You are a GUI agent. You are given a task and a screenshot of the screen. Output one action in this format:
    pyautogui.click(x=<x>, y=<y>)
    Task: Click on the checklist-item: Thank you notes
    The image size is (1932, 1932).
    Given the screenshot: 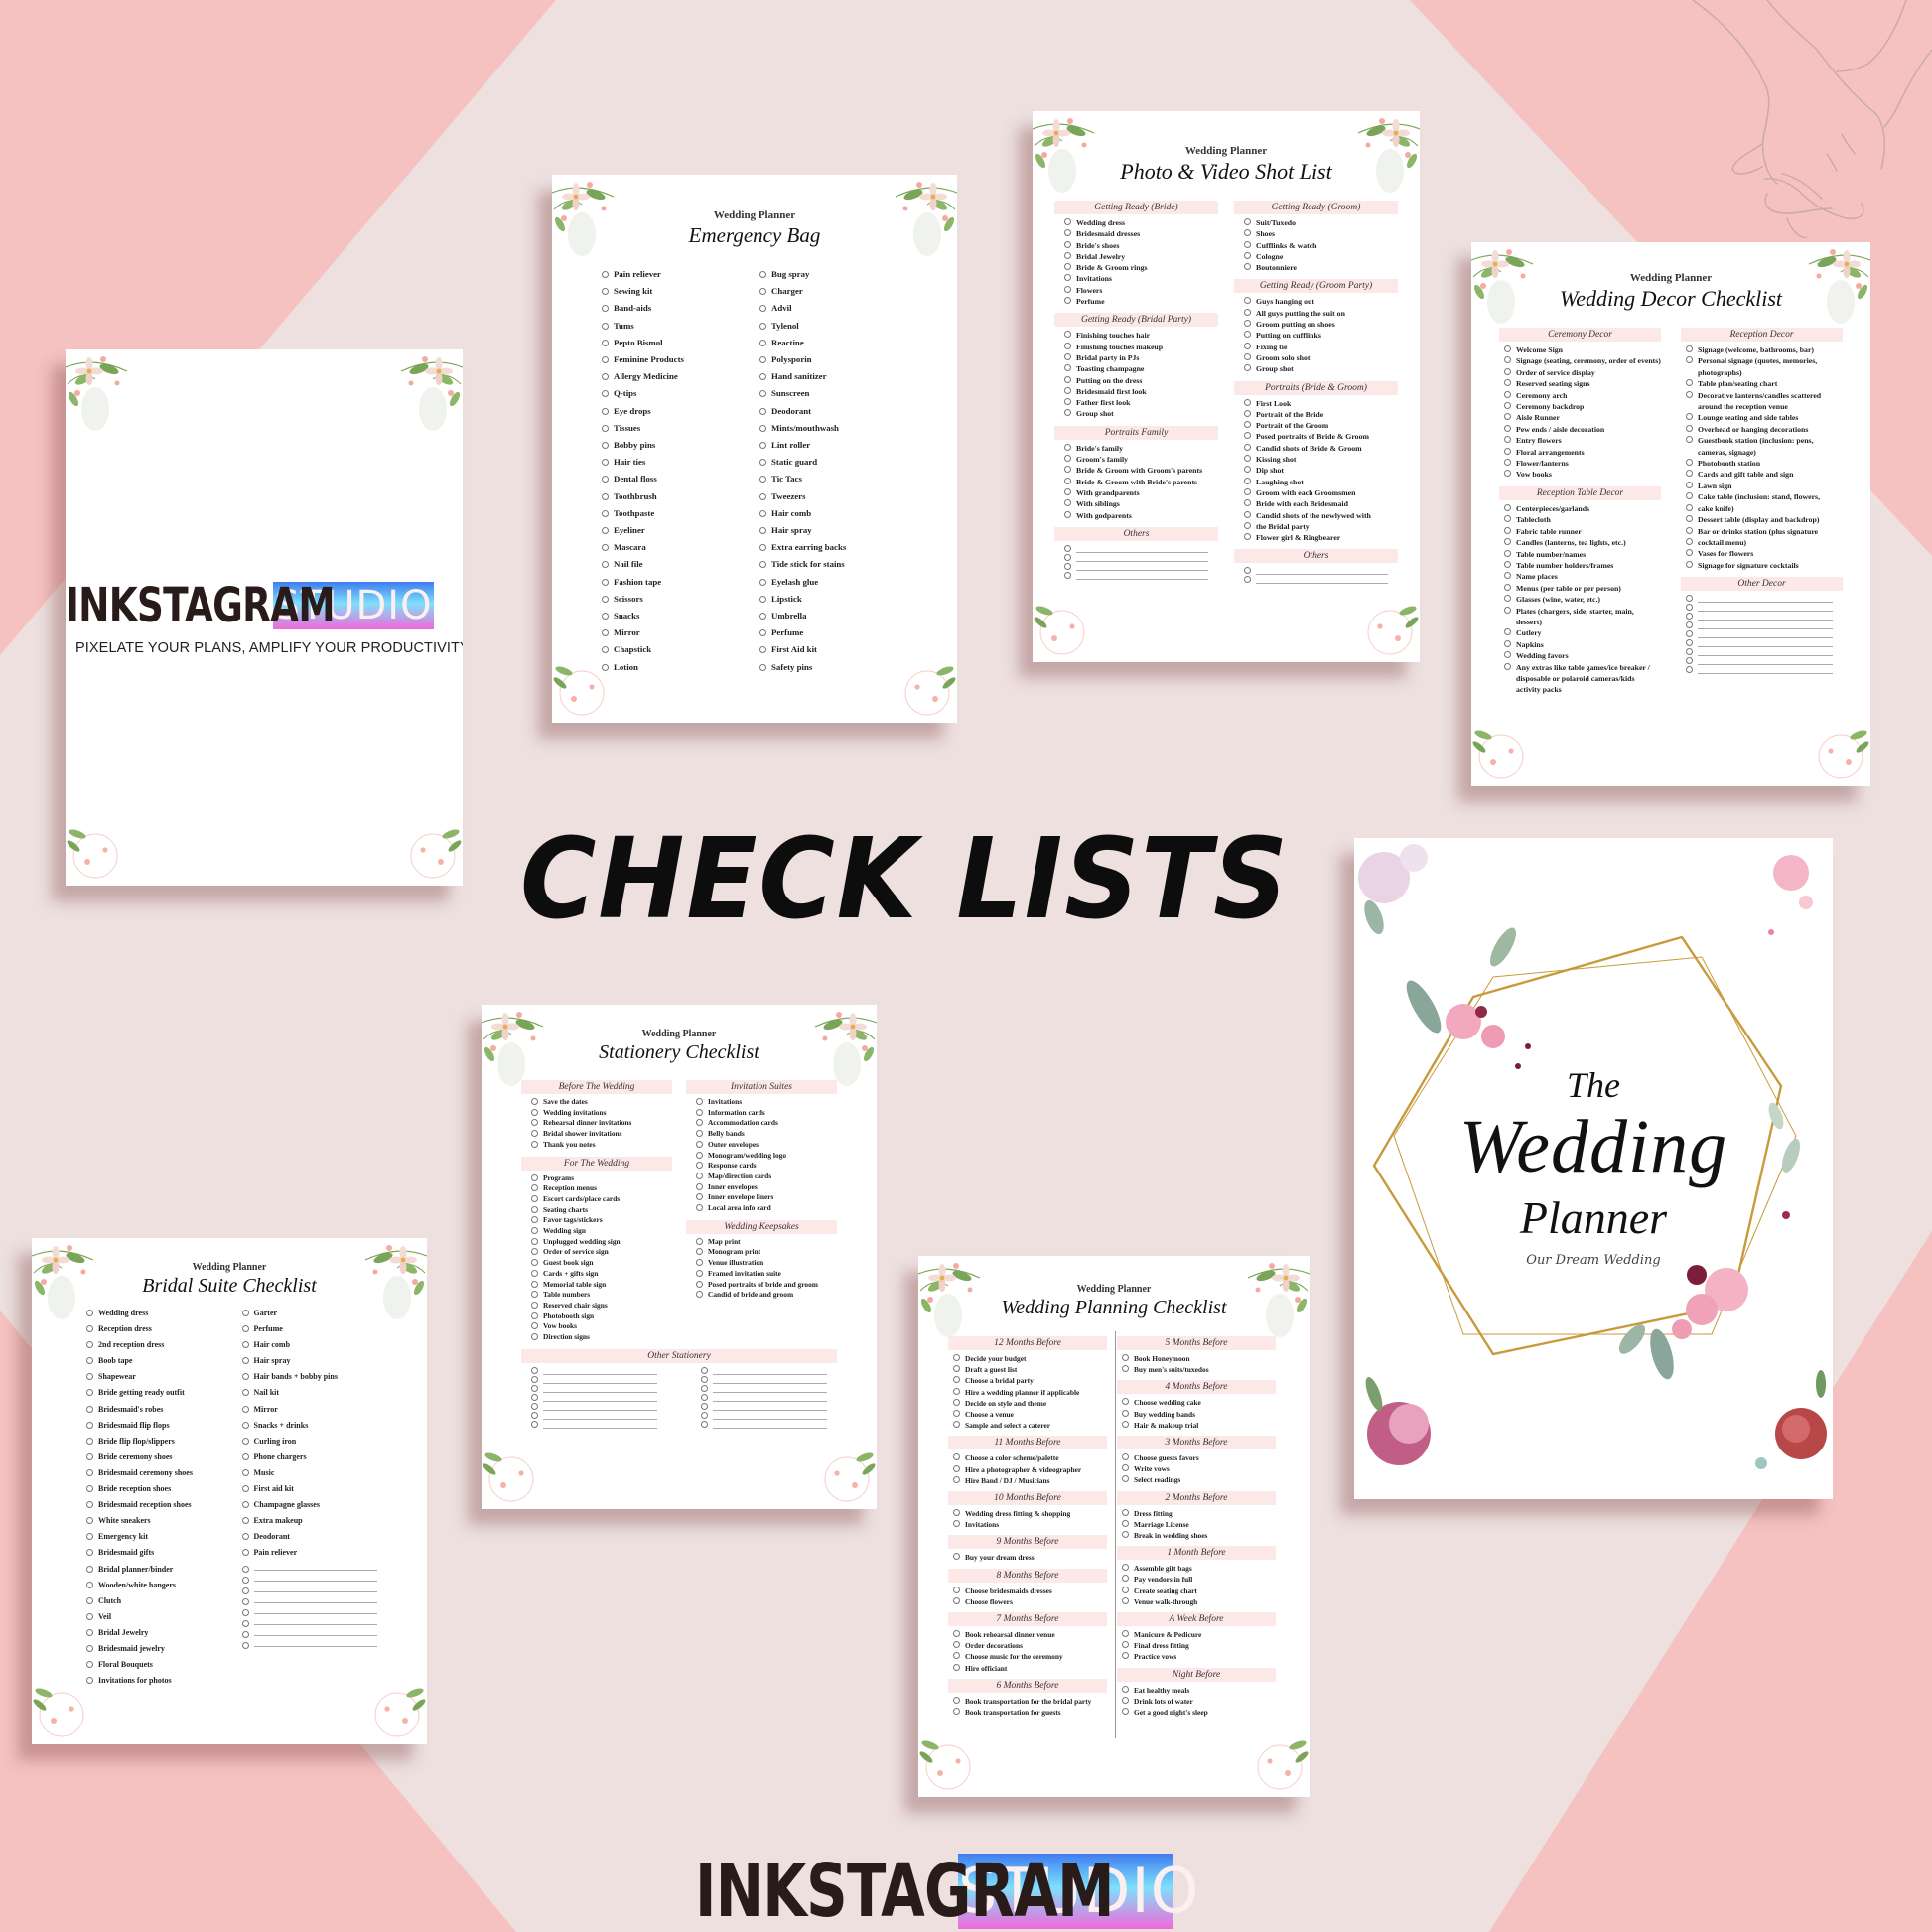 What is the action you would take?
    pyautogui.click(x=597, y=1146)
    